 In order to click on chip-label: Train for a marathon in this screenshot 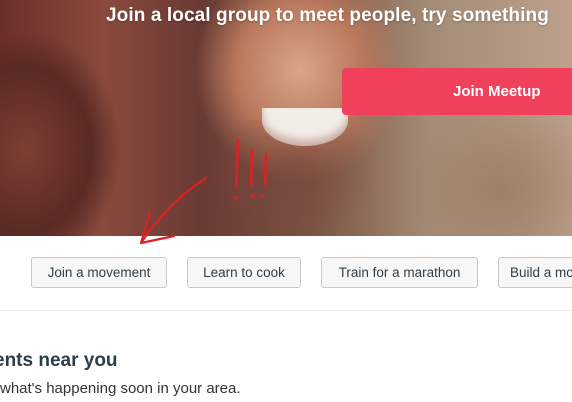, I will do `click(399, 272)`.